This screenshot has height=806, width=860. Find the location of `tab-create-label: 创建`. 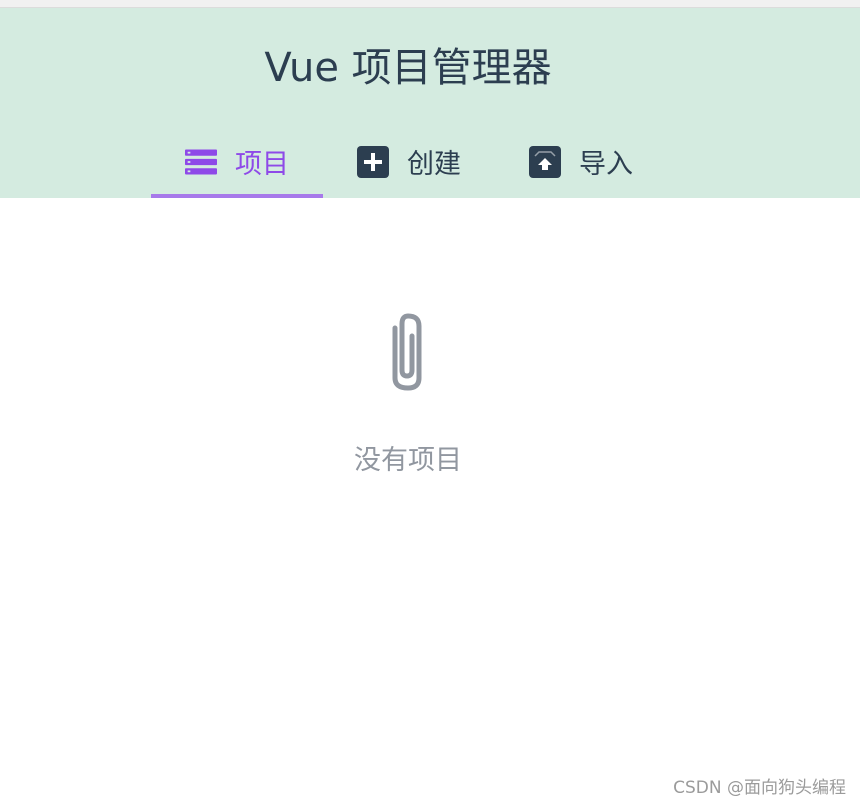

tab-create-label: 创建 is located at coordinates (434, 164).